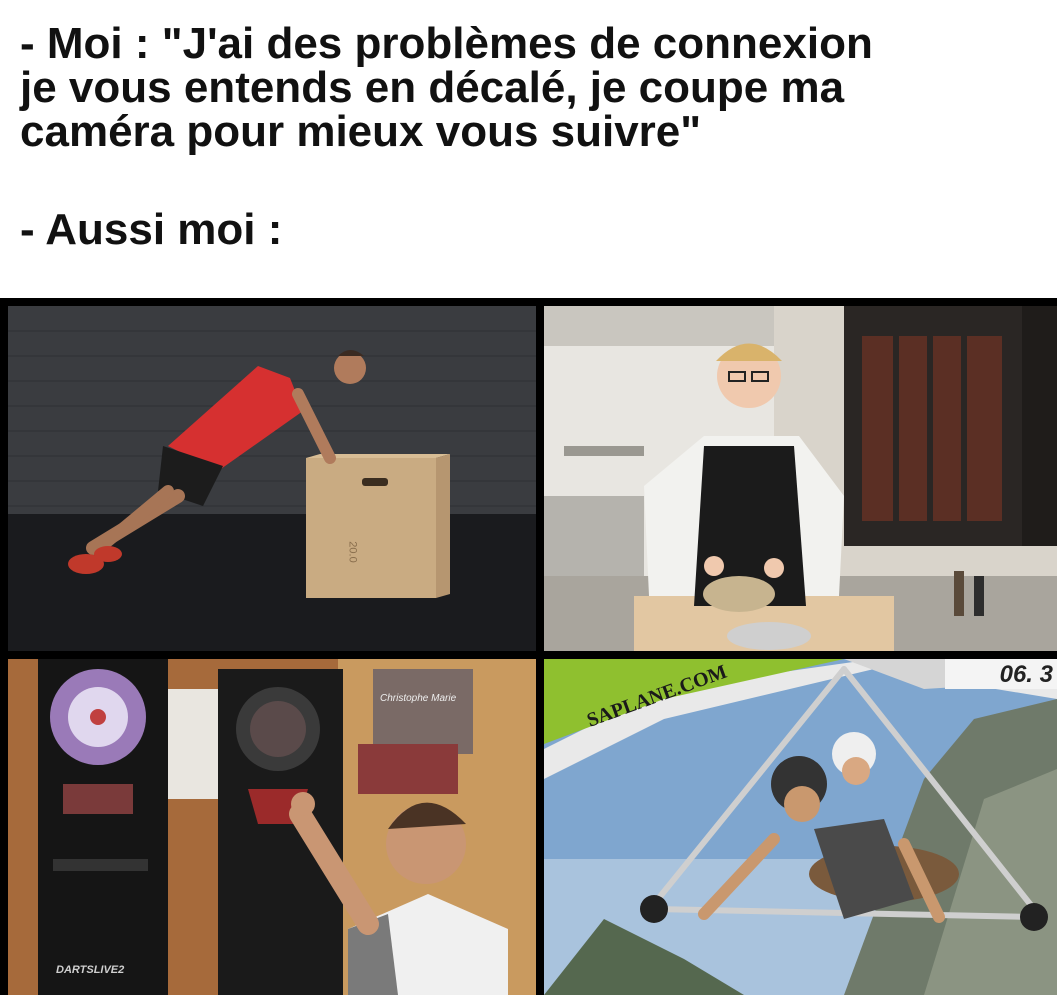 This screenshot has height=995, width=1057. Describe the element at coordinates (361, 131) in the screenshot. I see `caption-line-3: caméra pour mieux vous suivre"` at that location.